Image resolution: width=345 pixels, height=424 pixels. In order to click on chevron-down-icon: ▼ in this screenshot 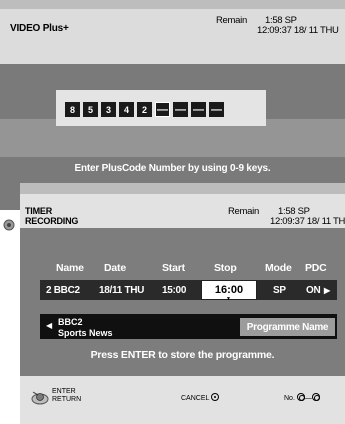, I will do `click(228, 299)`.